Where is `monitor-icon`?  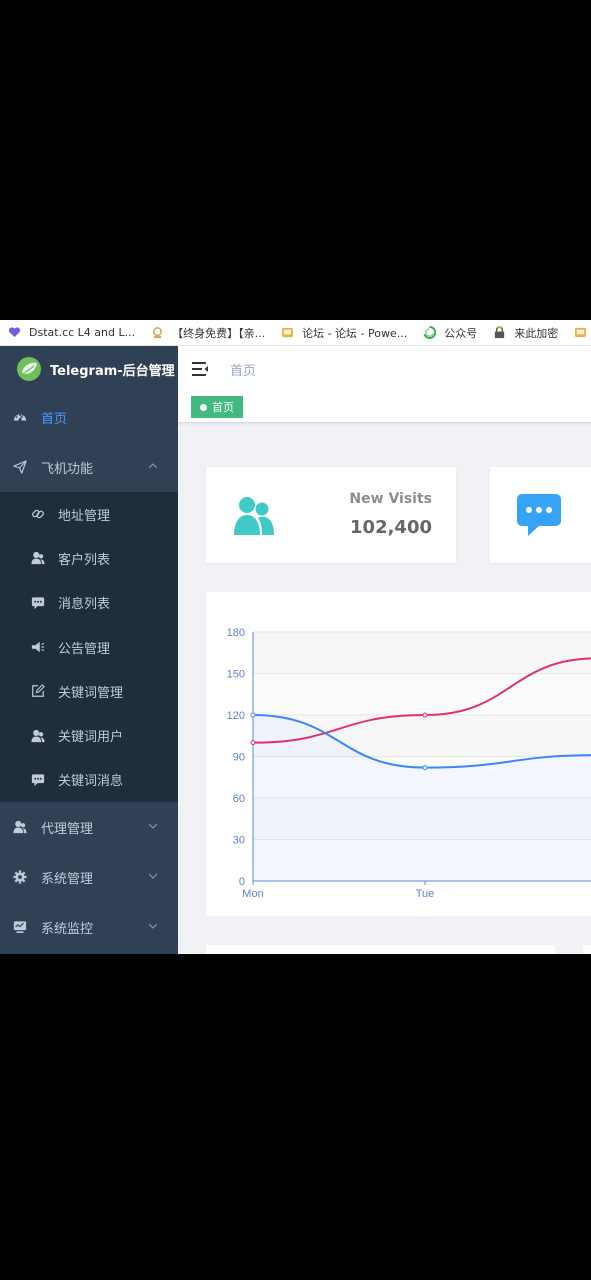 monitor-icon is located at coordinates (20, 927).